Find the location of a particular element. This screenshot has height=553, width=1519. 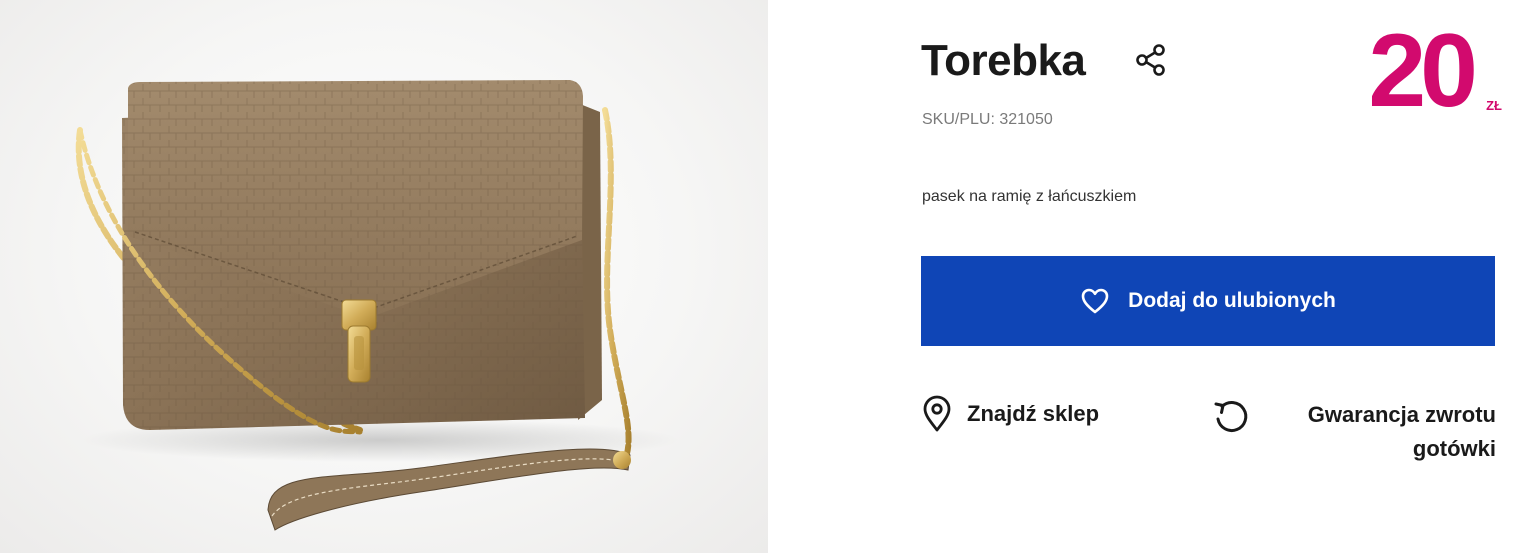

refund-guarantee-link: Gwarancja zwrotu gotówki is located at coordinates (1354, 436).